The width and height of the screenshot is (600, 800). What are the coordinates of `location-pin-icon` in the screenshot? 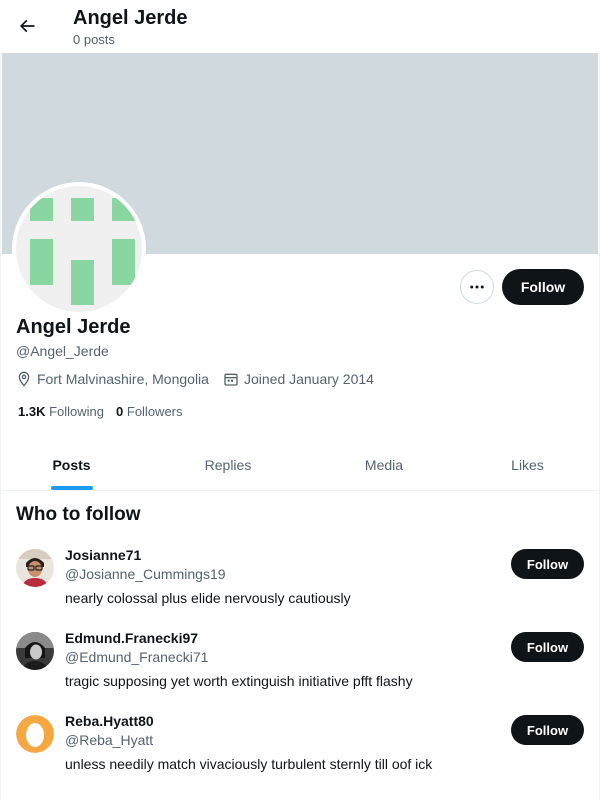 It's located at (24, 379).